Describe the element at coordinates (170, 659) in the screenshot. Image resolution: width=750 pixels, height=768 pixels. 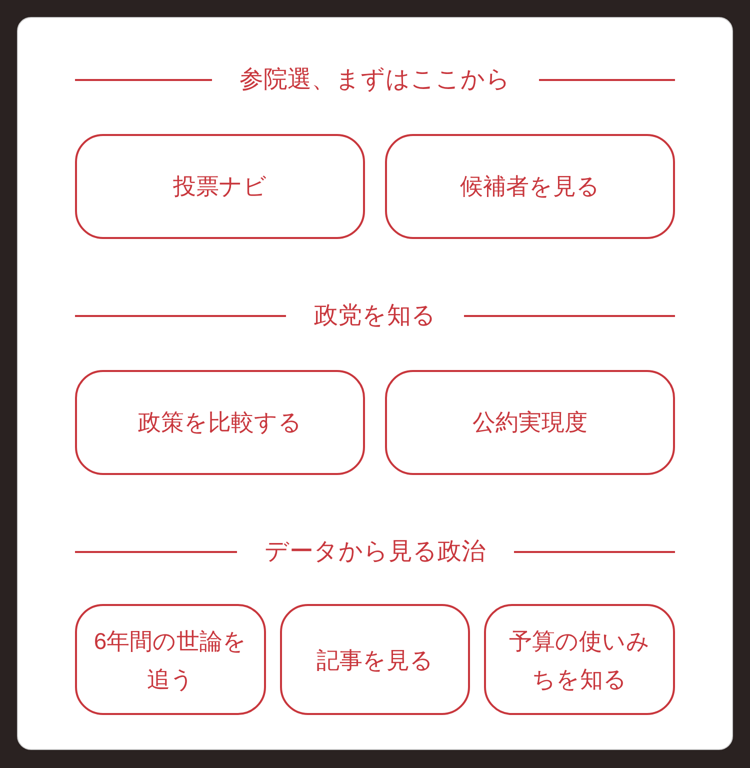
I see `nav-button: 6年間の世論を追う` at that location.